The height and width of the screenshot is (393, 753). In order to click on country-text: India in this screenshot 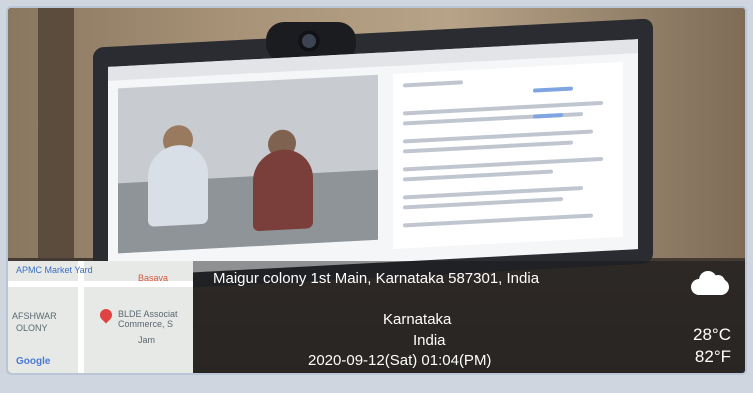, I will do `click(429, 340)`.